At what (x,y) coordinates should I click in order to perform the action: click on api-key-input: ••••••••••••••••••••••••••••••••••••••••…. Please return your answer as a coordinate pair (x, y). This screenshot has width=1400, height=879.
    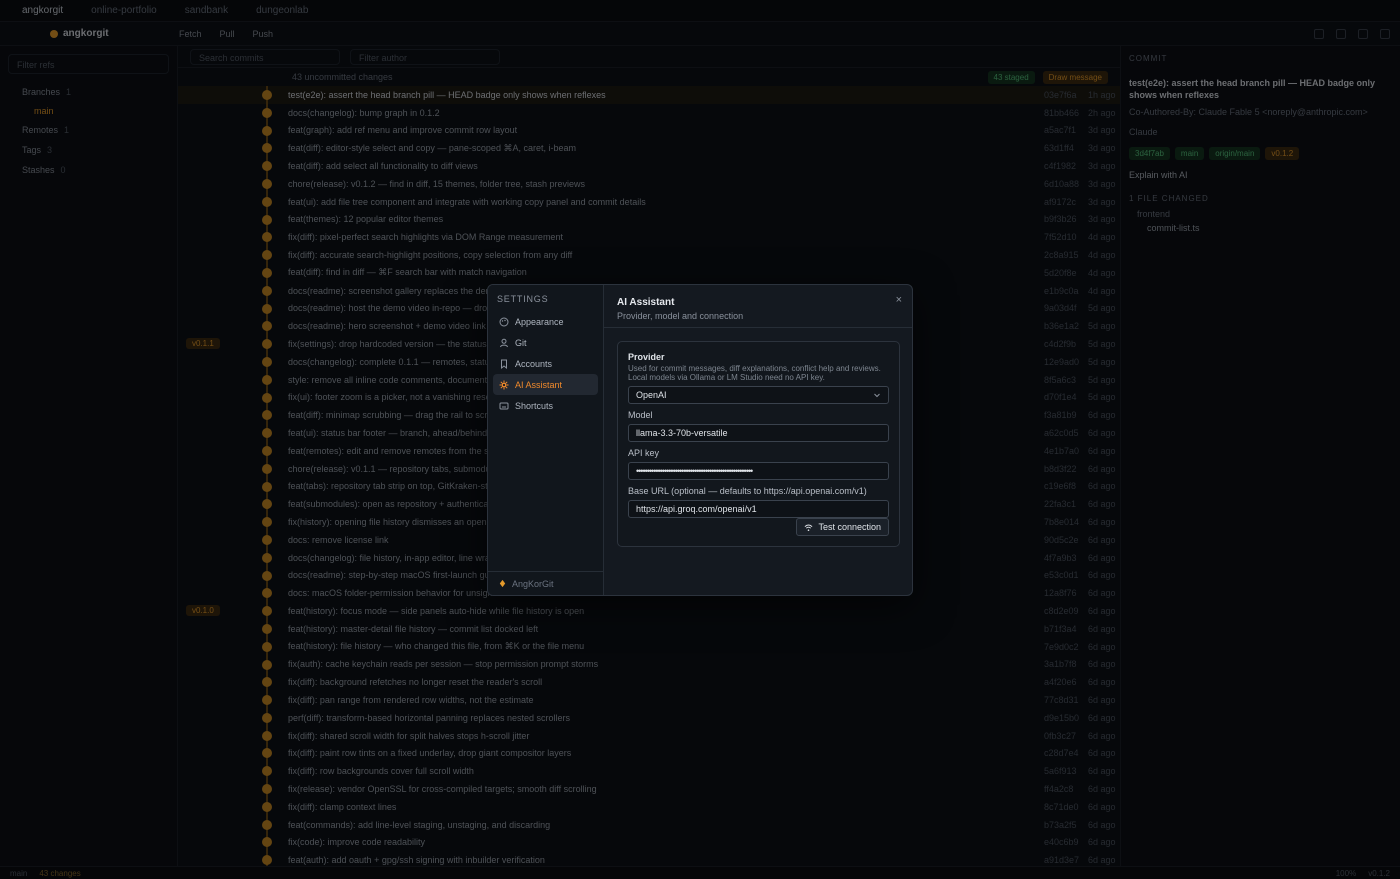
    Looking at the image, I should click on (758, 471).